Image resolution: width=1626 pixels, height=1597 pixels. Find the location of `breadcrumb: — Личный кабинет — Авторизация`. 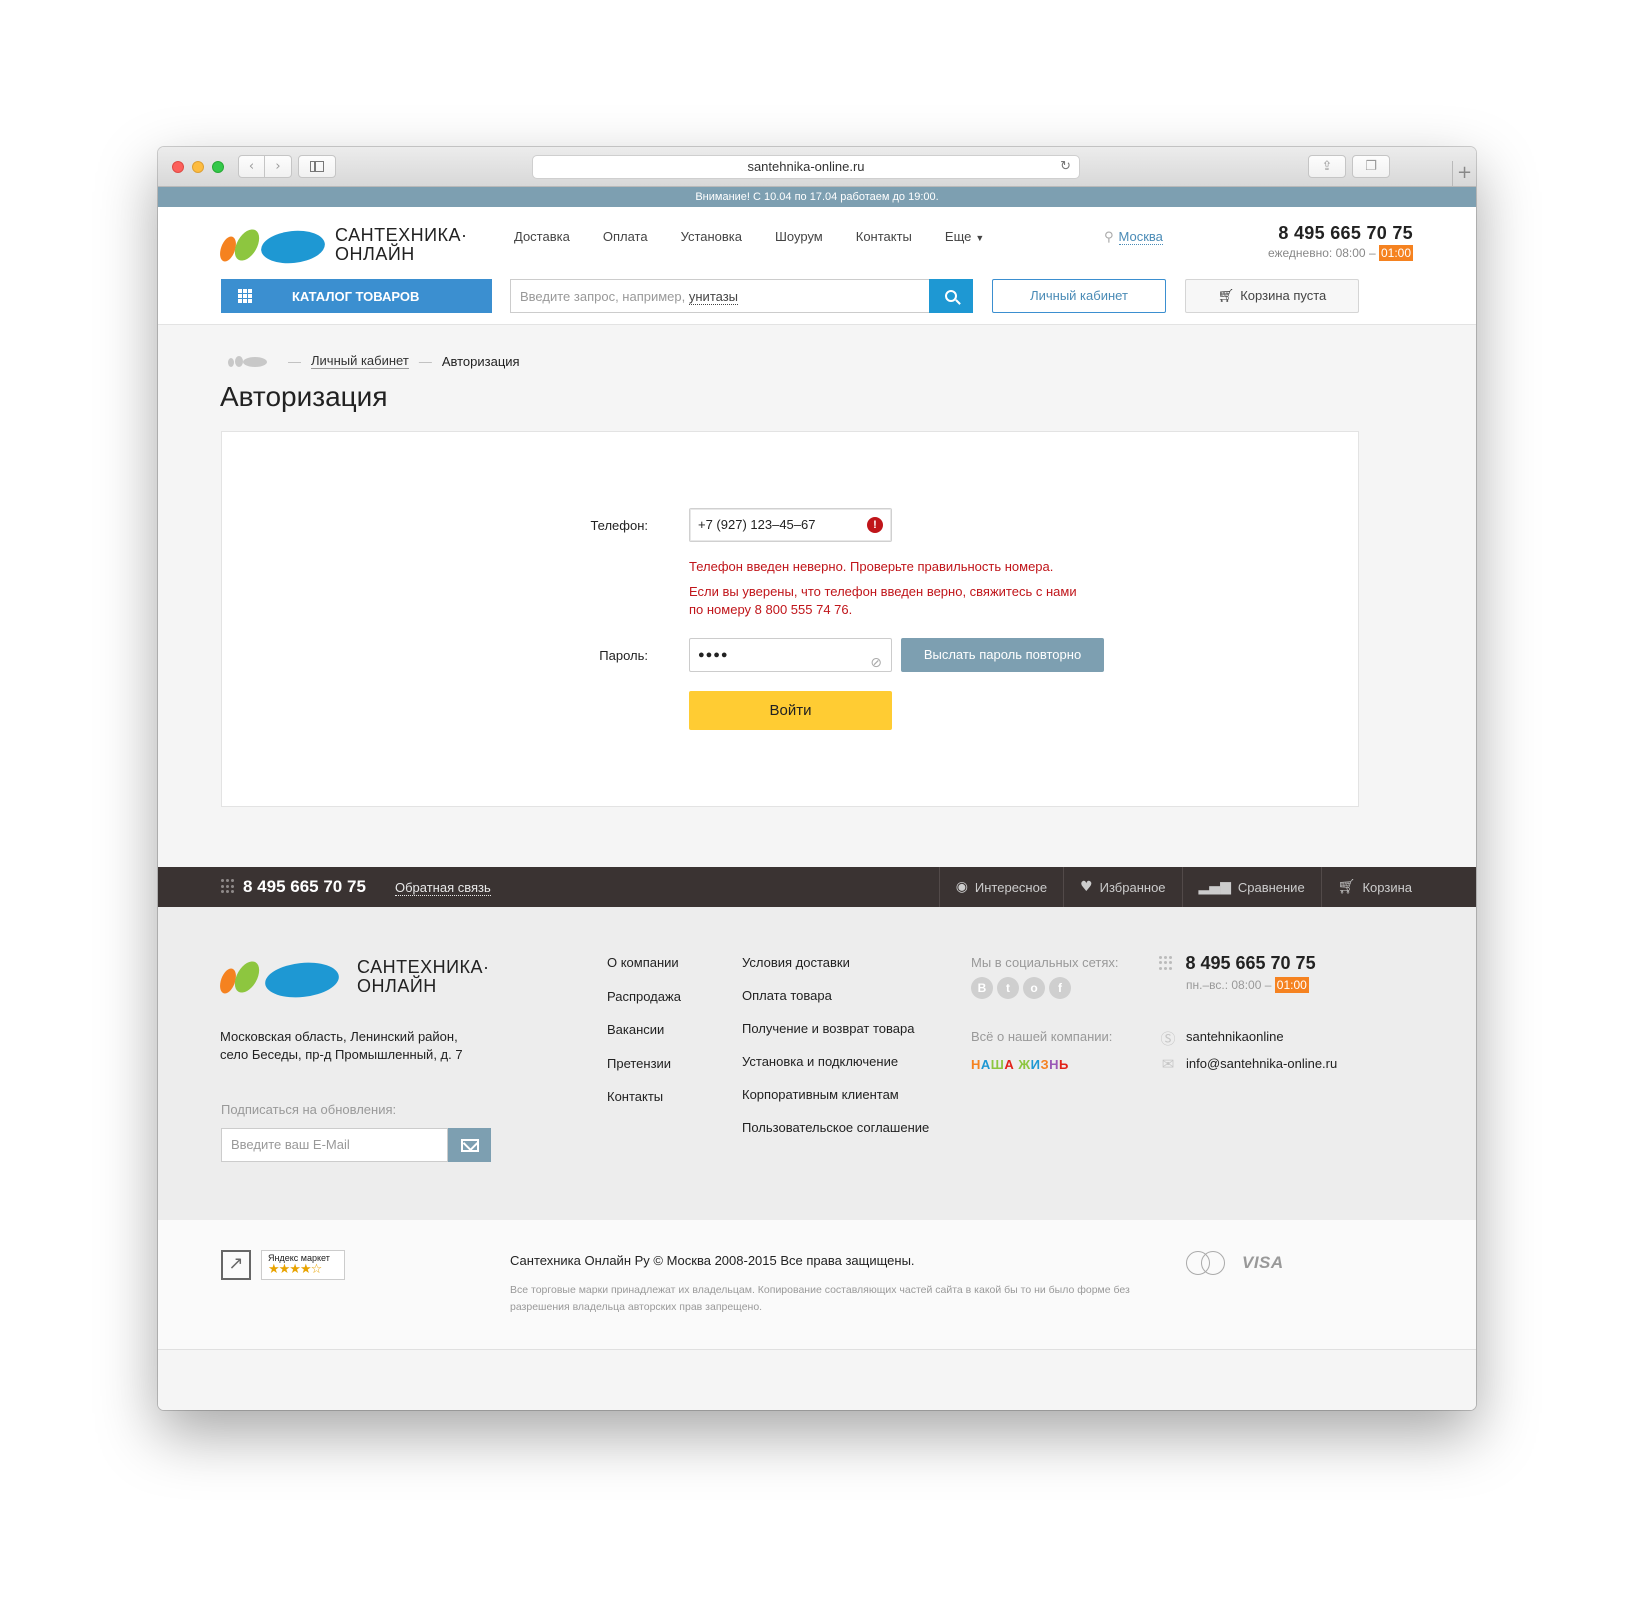

breadcrumb: — Личный кабинет — Авторизация is located at coordinates (374, 361).